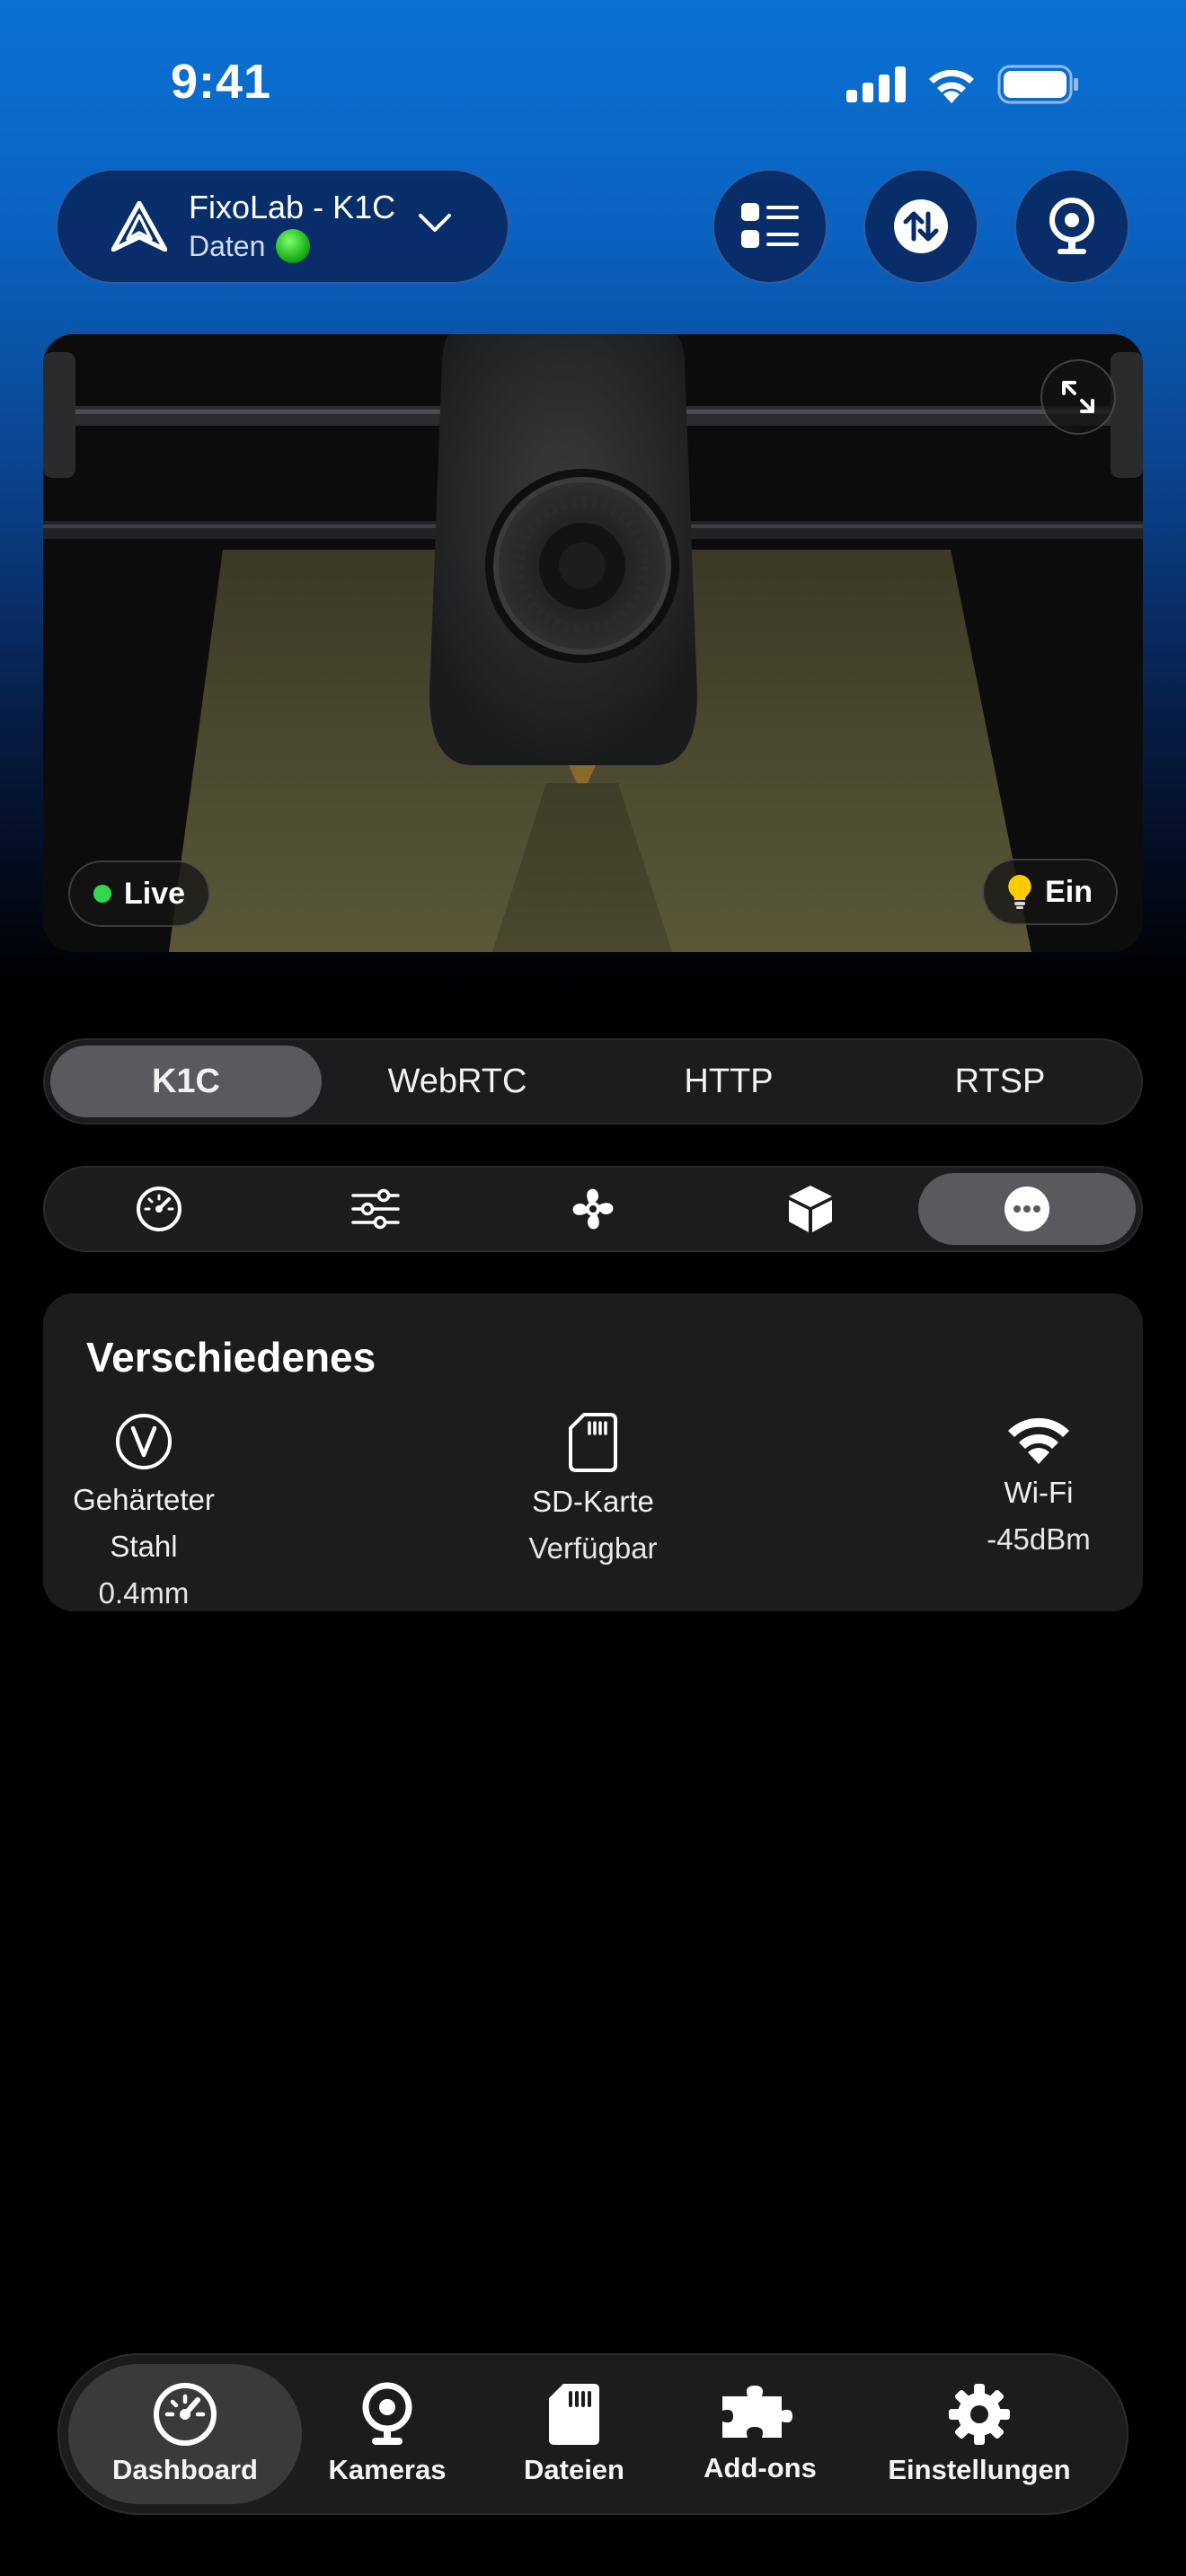  Describe the element at coordinates (293, 246) in the screenshot. I see `status-online-indicator` at that location.